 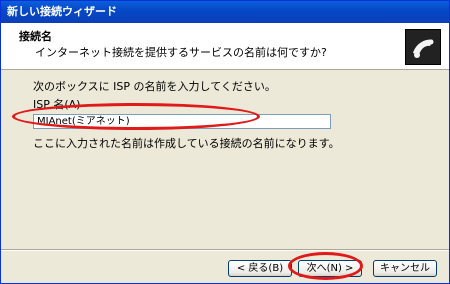 I want to click on footer-separator, so click(x=225, y=250).